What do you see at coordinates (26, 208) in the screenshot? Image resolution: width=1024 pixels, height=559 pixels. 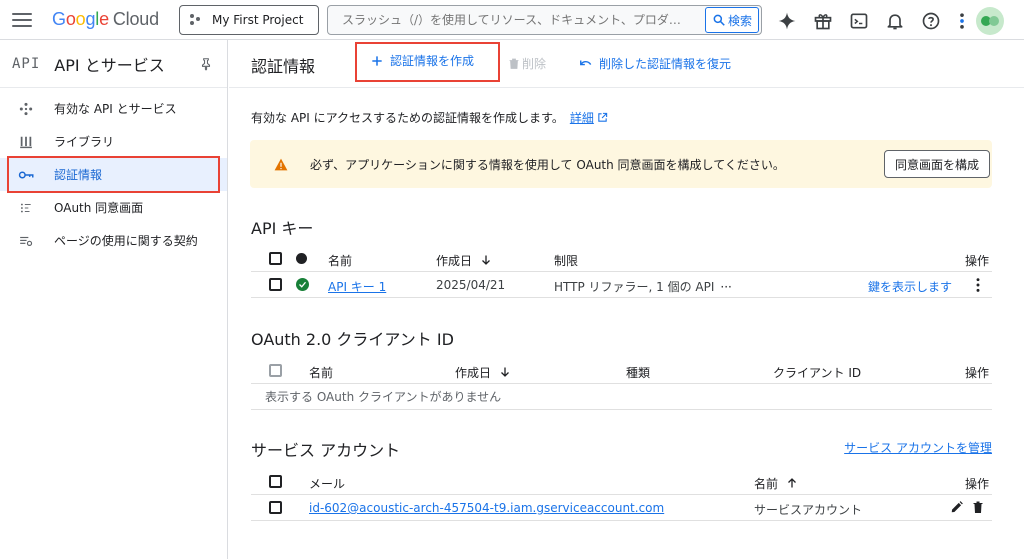 I see `consent-icon` at bounding box center [26, 208].